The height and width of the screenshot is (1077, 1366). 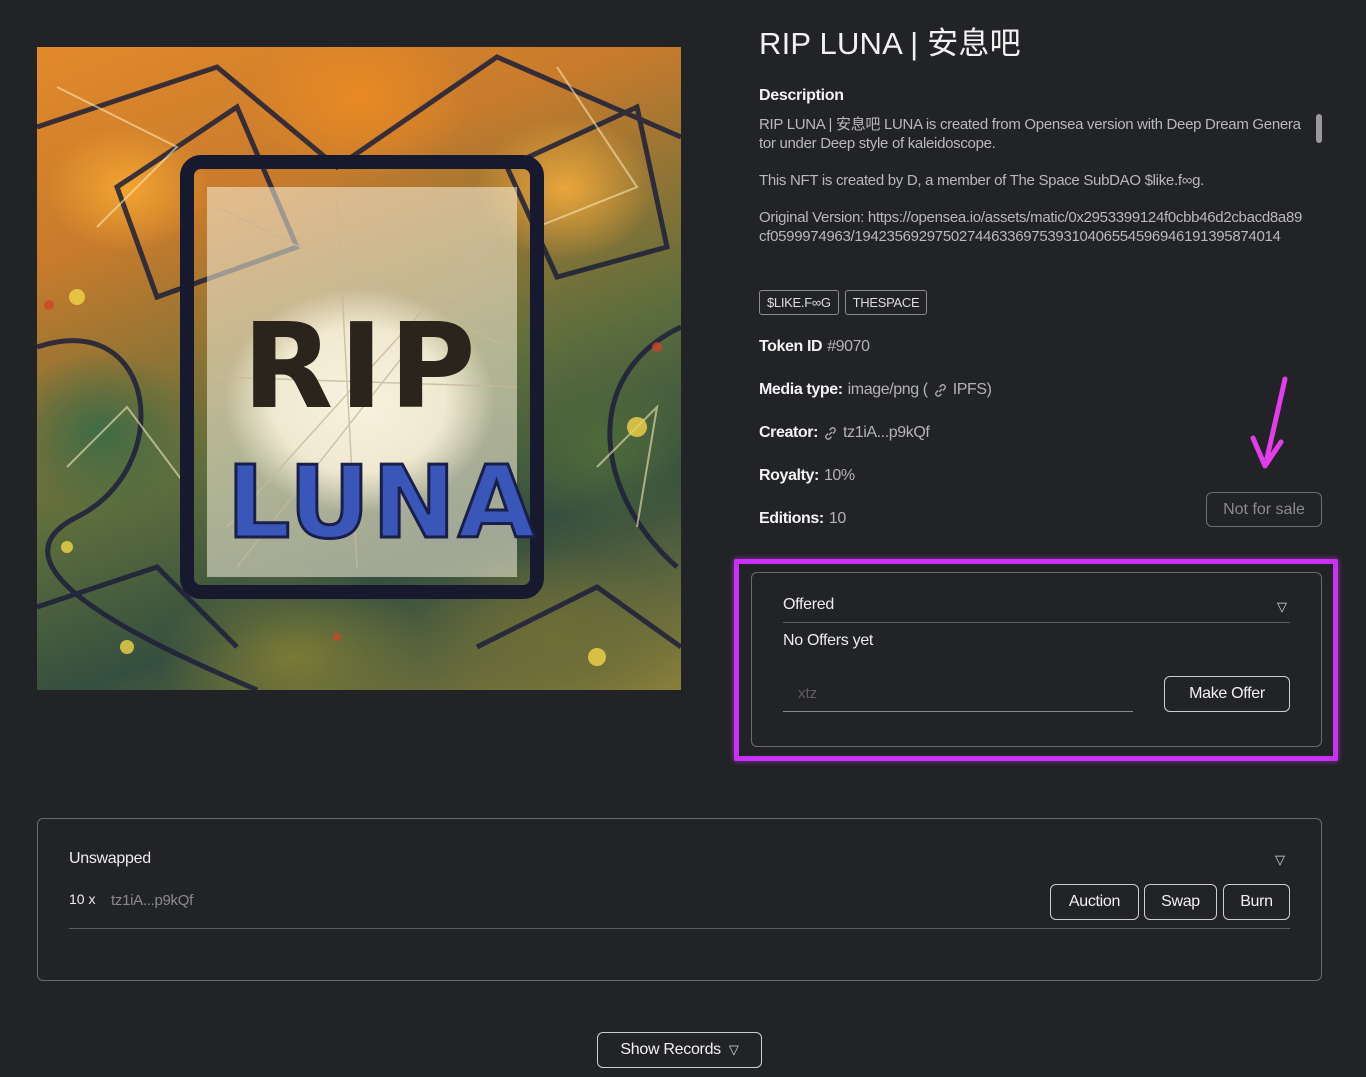 What do you see at coordinates (887, 389) in the screenshot?
I see `media-type-value: image/png (` at bounding box center [887, 389].